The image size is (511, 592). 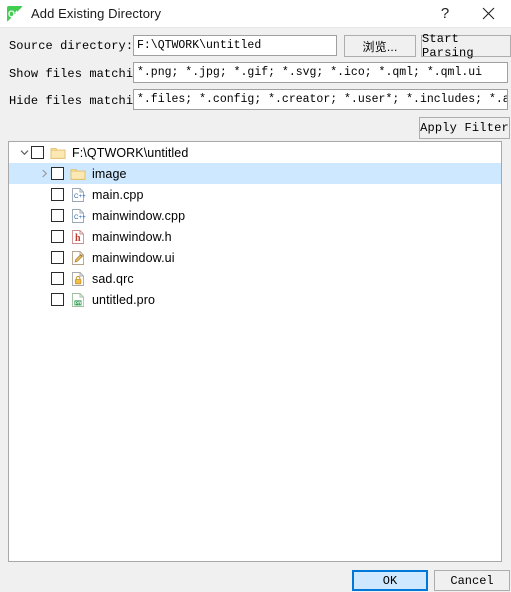 What do you see at coordinates (71, 46) in the screenshot?
I see `source-directory-label: Source directory:` at bounding box center [71, 46].